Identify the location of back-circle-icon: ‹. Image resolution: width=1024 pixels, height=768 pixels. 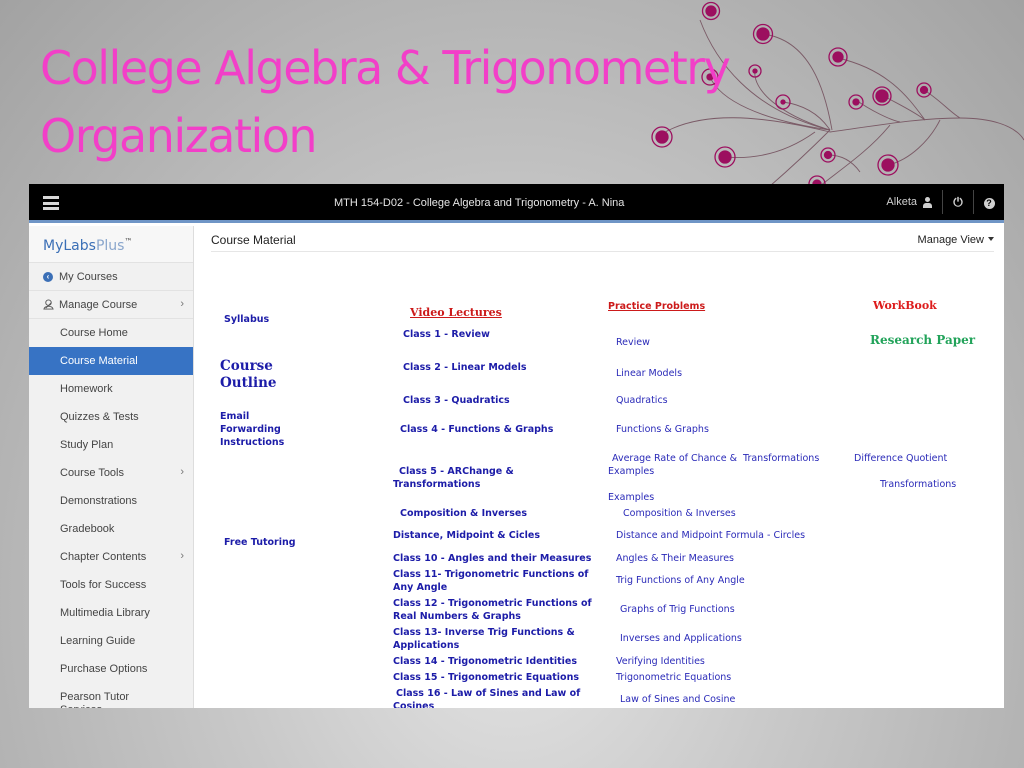
(48, 276).